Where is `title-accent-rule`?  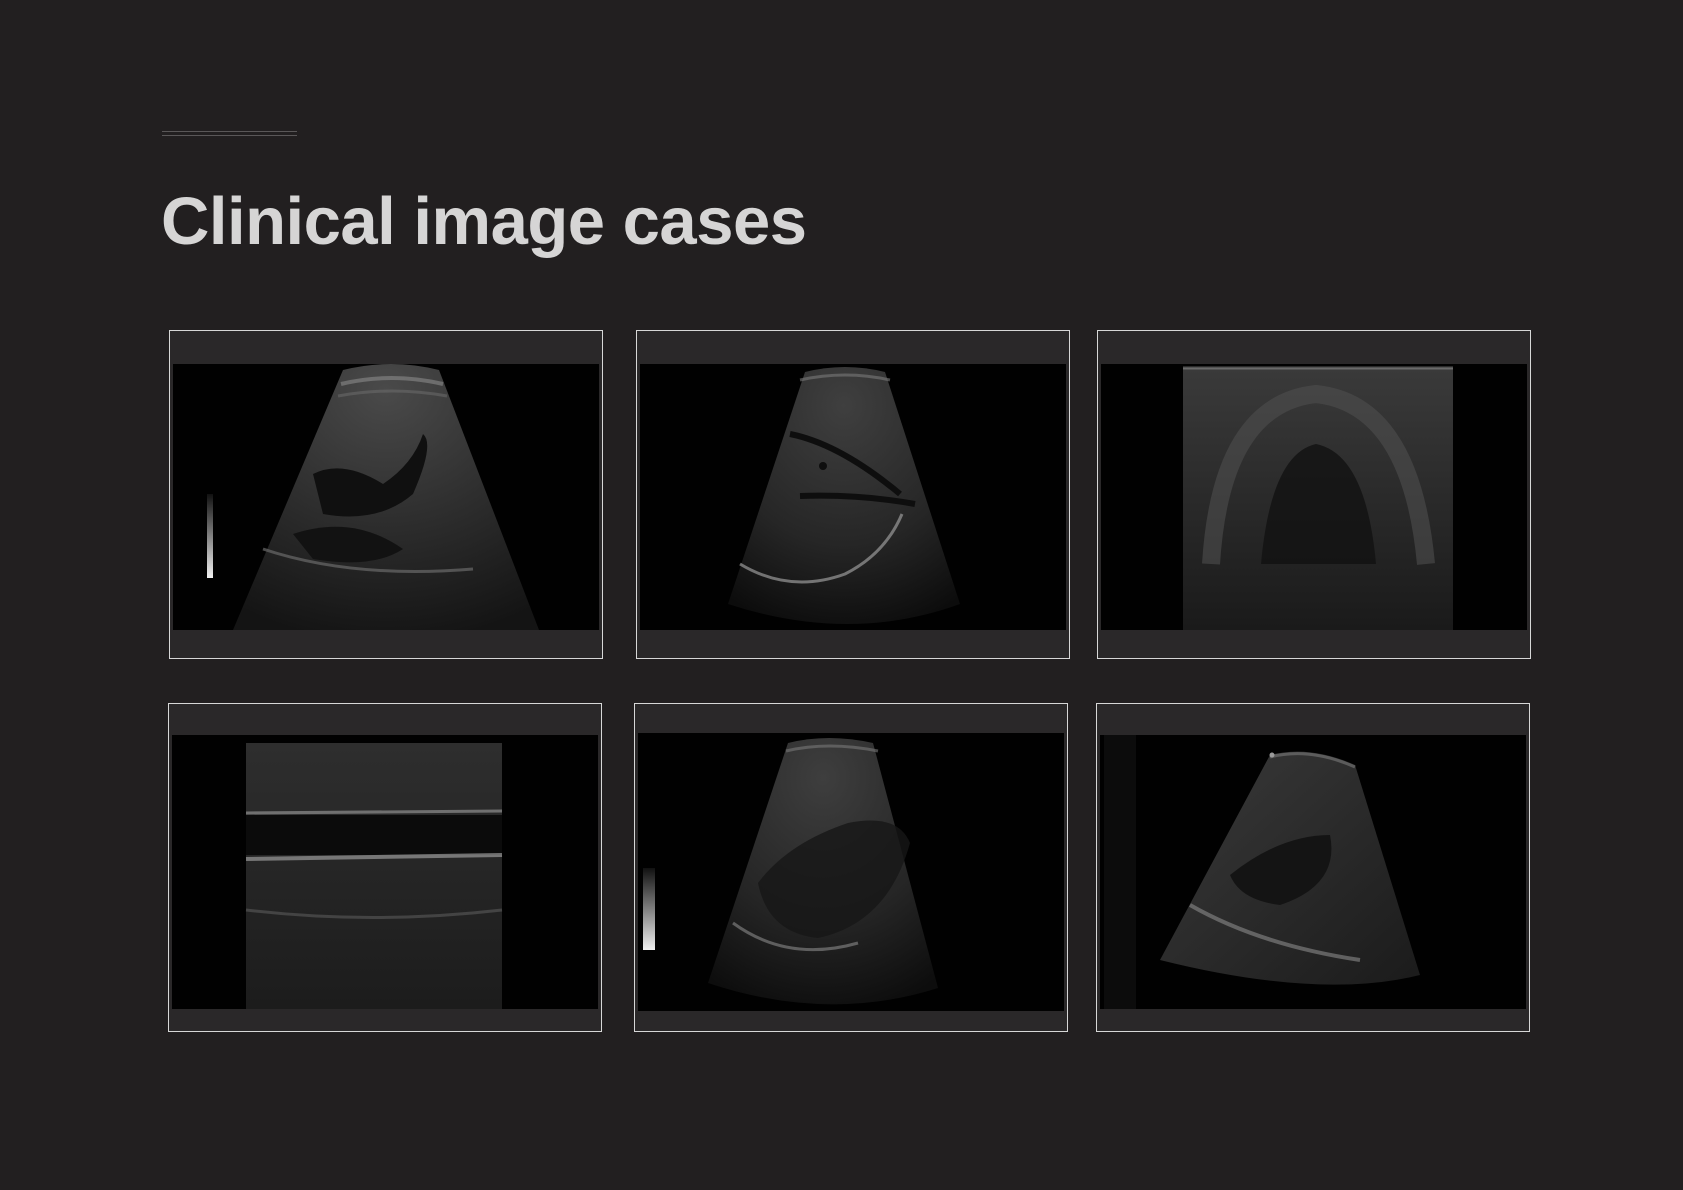
title-accent-rule is located at coordinates (229, 133).